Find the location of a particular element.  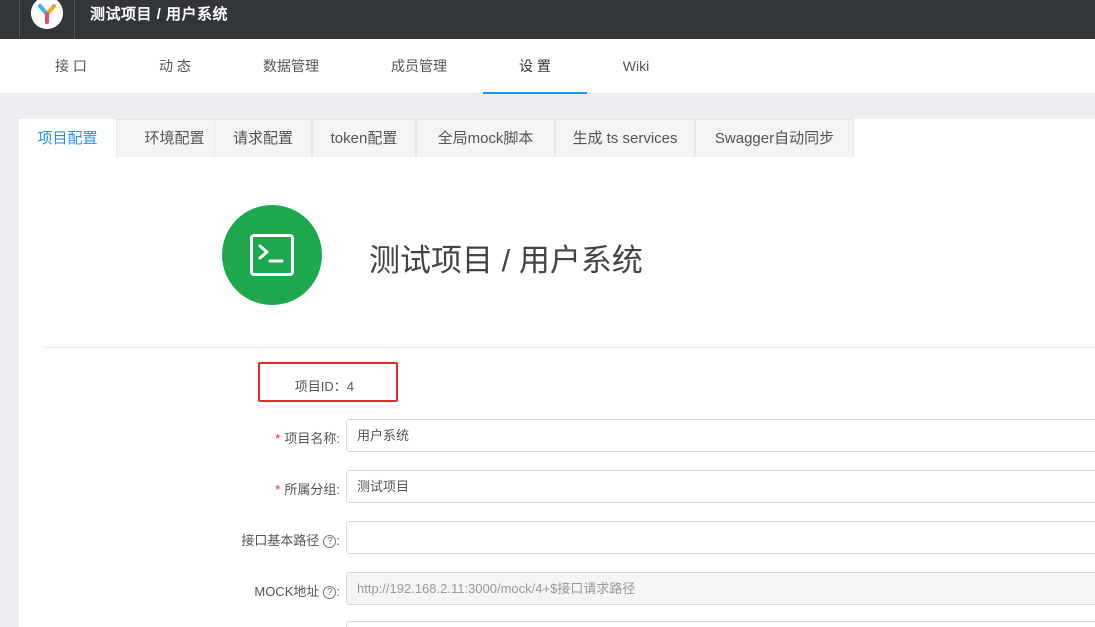

mock-address-input: http://192.168.2.11:3000/mock/4+$接口请求路径 is located at coordinates (720, 588).